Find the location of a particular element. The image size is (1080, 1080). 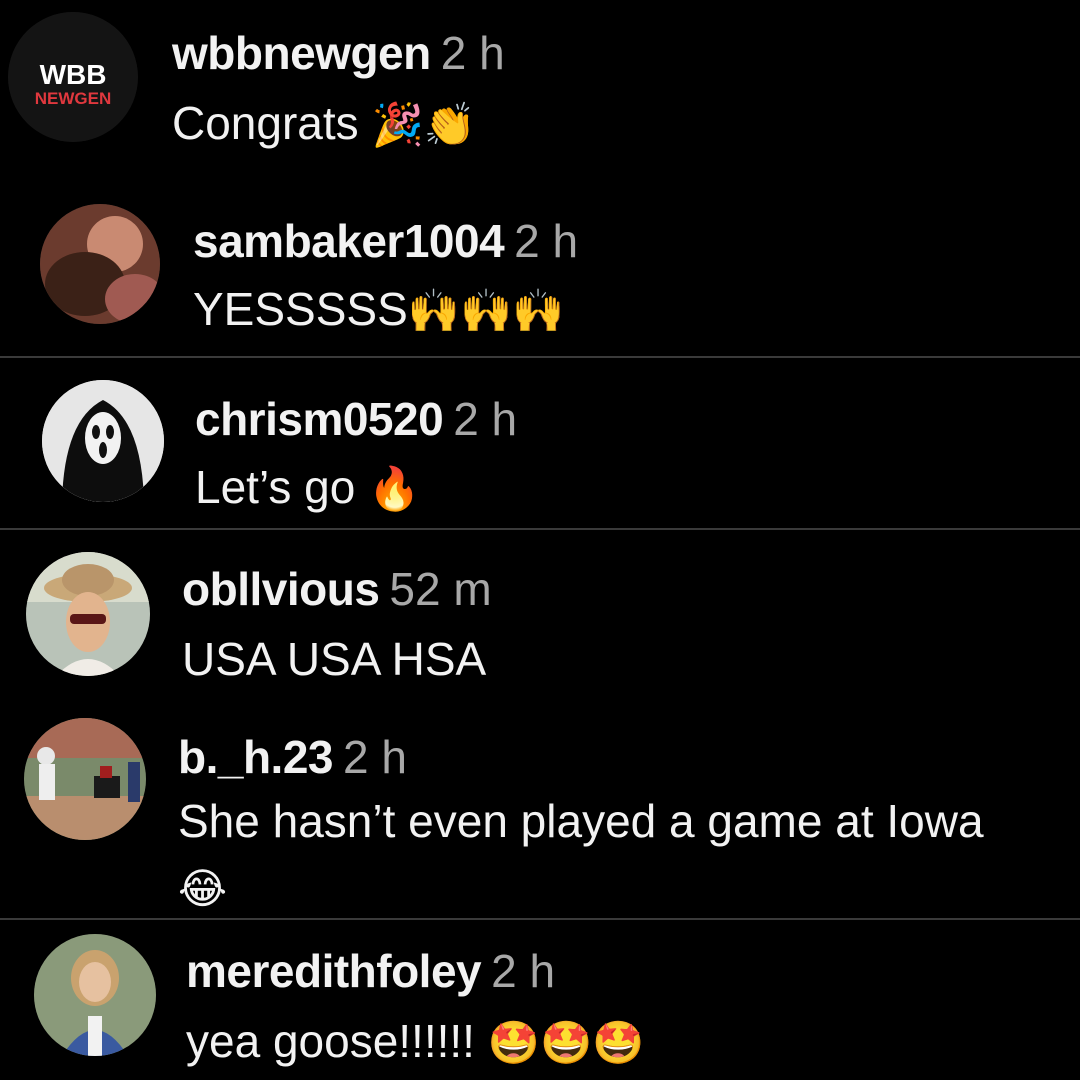

comment-meta: wbbnewgen 2 h is located at coordinates (338, 53).